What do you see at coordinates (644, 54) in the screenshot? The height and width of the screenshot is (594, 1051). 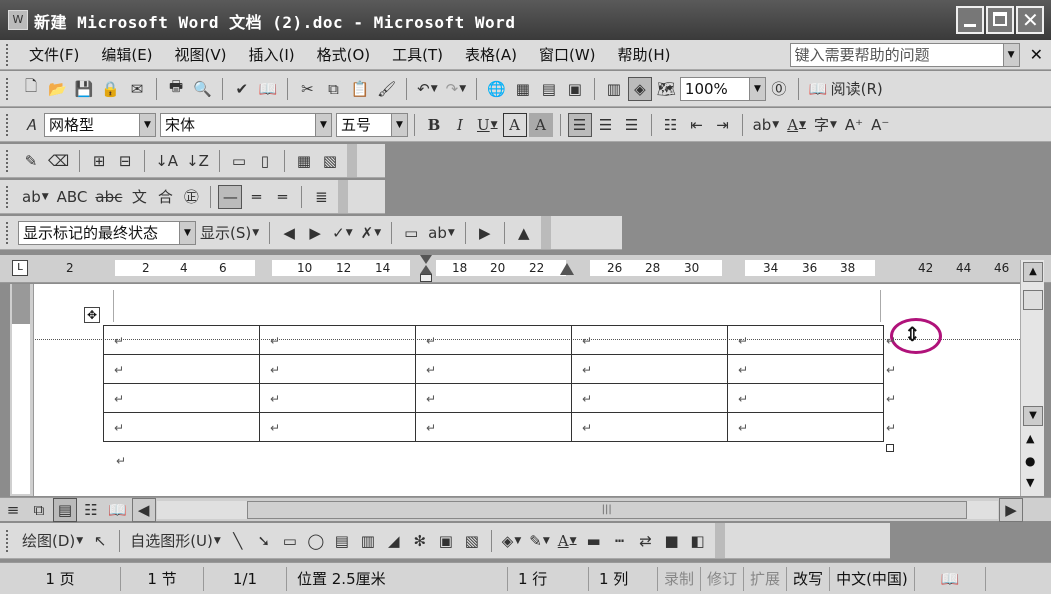 I see `menu-item-8: 帮助(H)` at bounding box center [644, 54].